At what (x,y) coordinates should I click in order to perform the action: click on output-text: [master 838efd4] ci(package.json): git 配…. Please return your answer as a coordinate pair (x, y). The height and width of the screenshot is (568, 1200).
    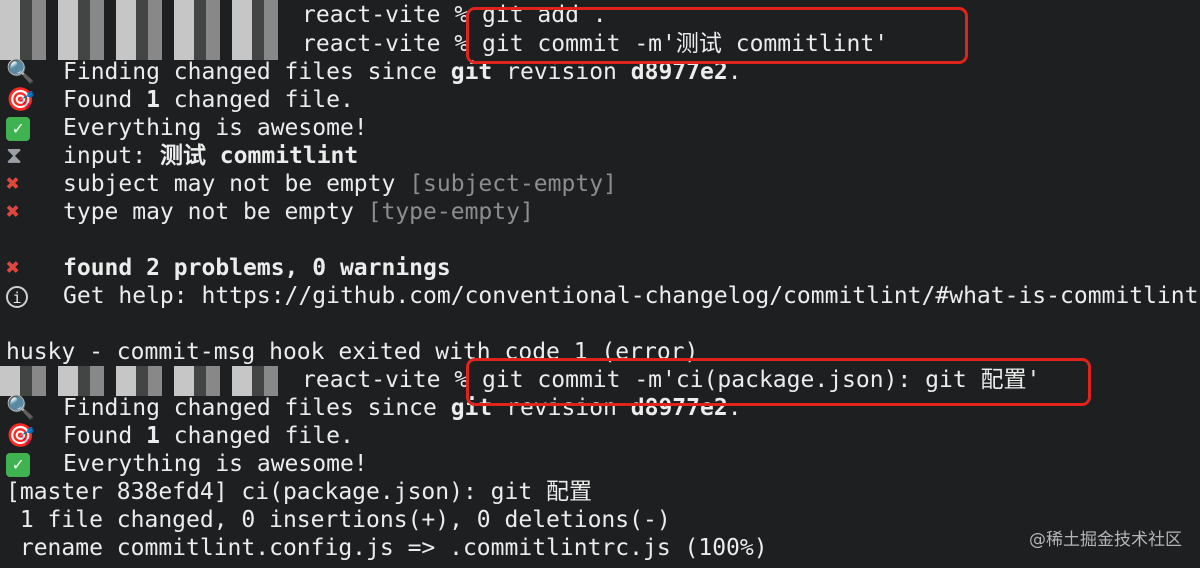
    Looking at the image, I should click on (299, 492).